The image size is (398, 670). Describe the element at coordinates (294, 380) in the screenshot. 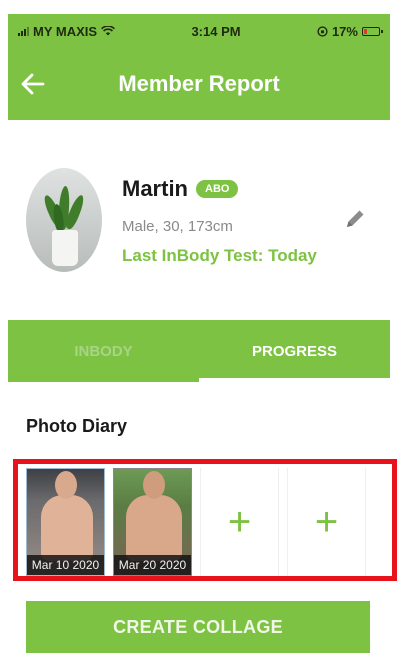

I see `active-tab-indicator` at that location.